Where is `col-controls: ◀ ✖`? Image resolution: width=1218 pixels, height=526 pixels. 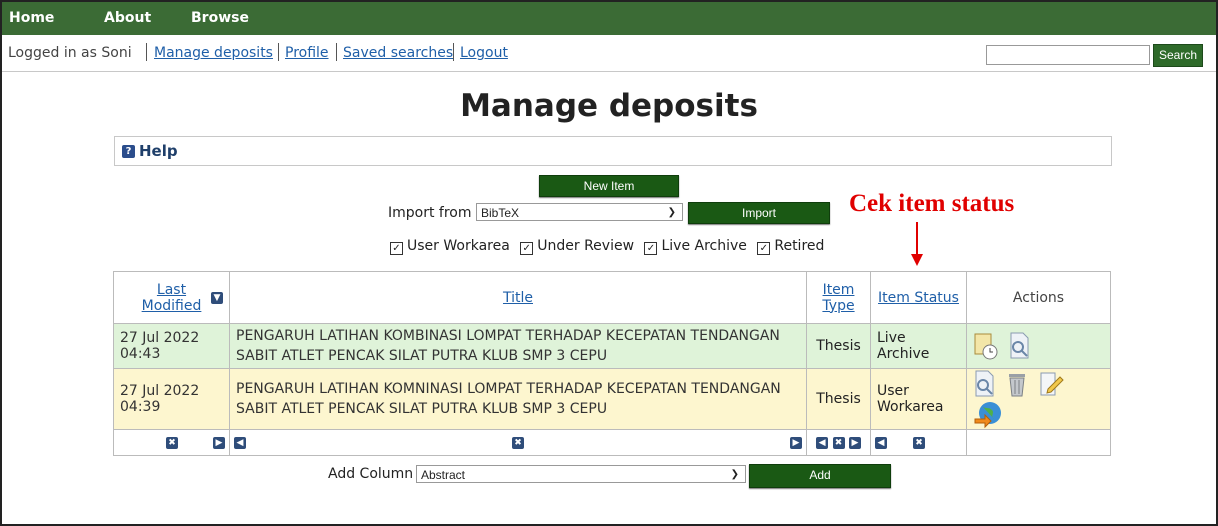 col-controls: ◀ ✖ is located at coordinates (918, 442).